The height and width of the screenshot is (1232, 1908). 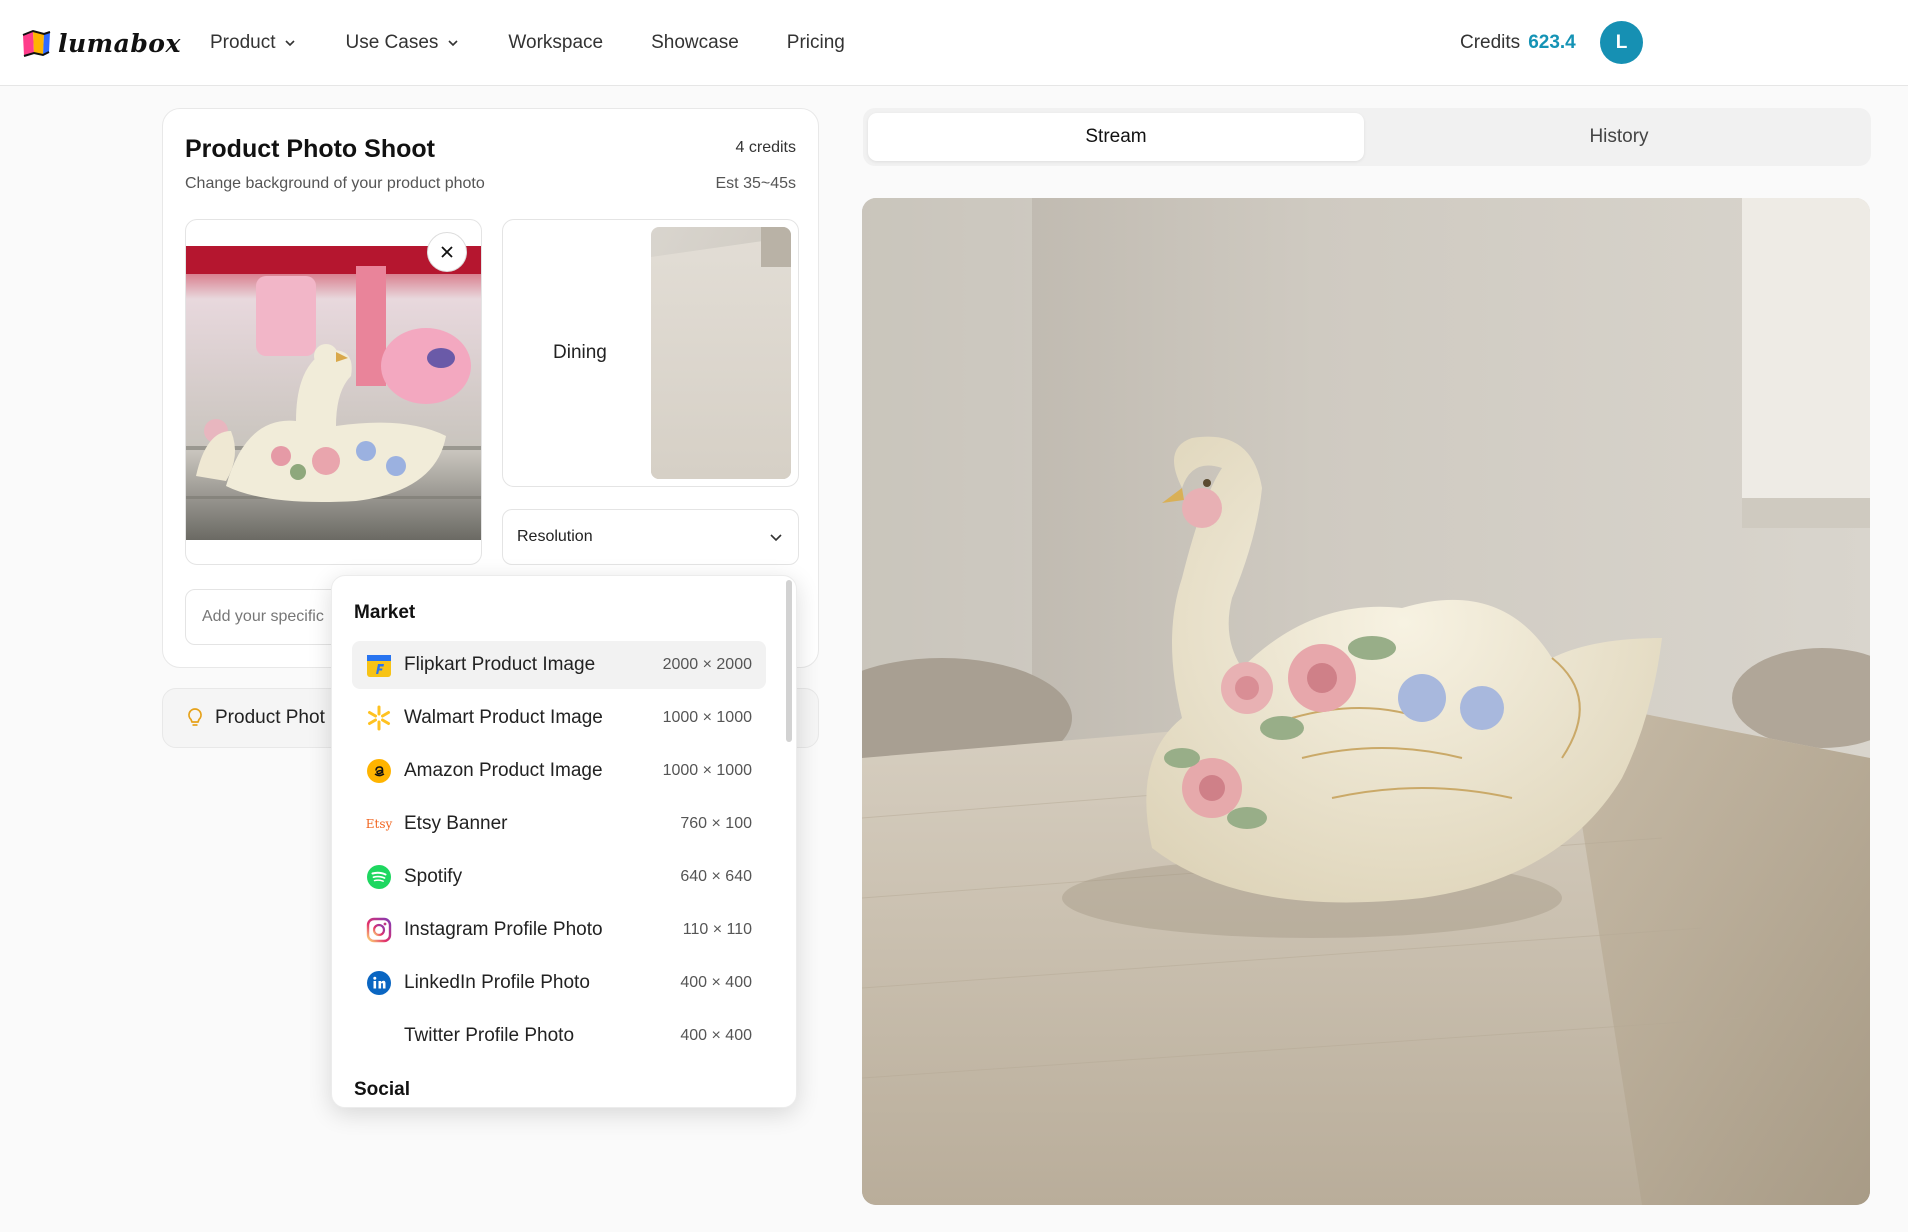 What do you see at coordinates (555, 536) in the screenshot?
I see `resolution-label: Resolution` at bounding box center [555, 536].